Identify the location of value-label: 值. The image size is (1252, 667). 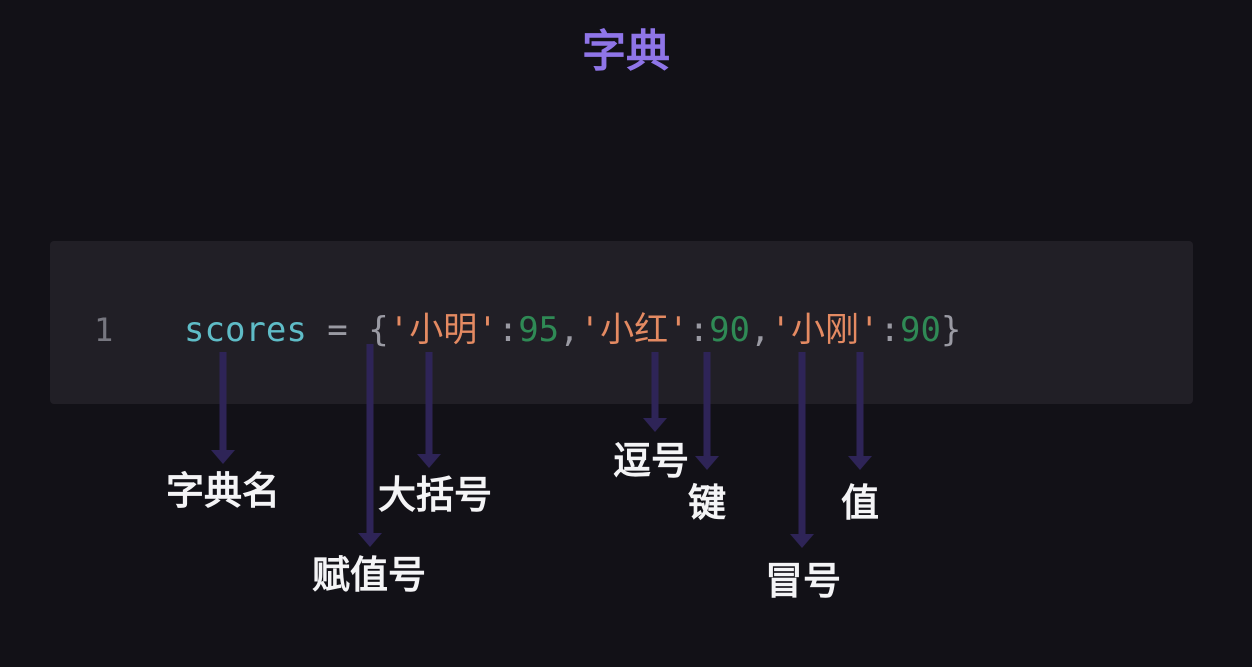
(860, 503).